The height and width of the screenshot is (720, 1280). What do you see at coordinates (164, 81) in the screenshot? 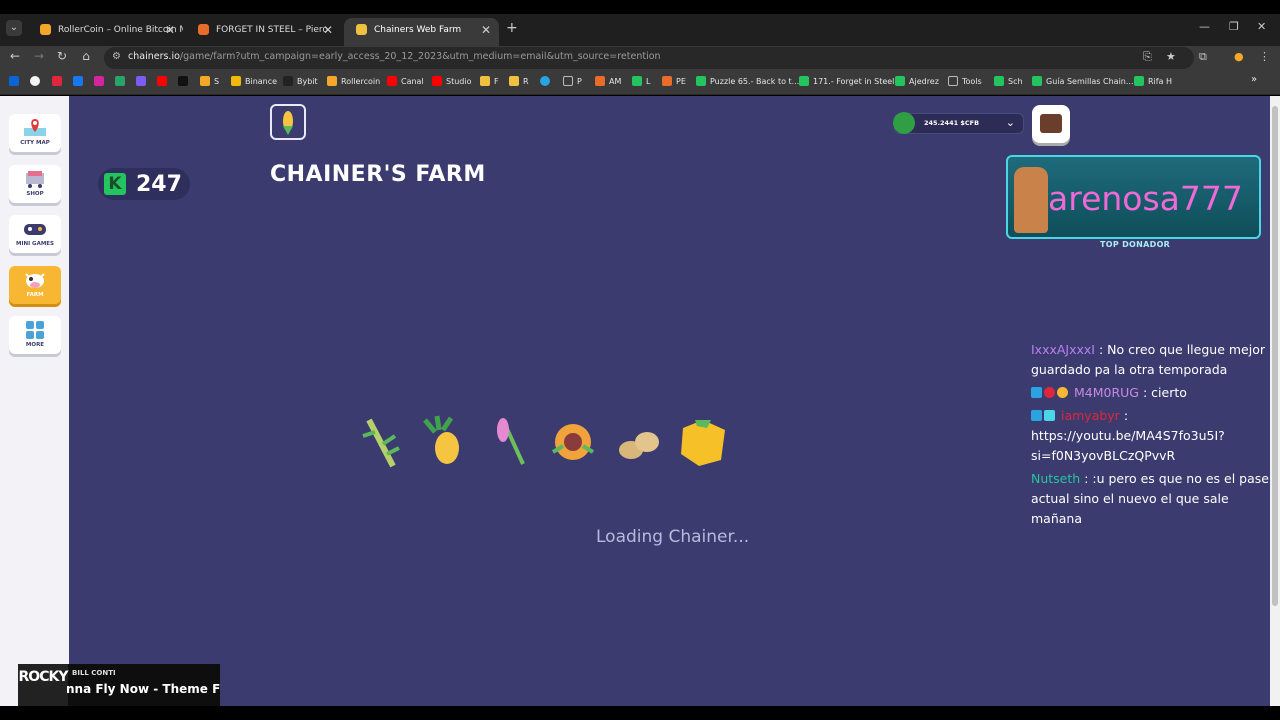
I see `youtube-bookmark-icon` at bounding box center [164, 81].